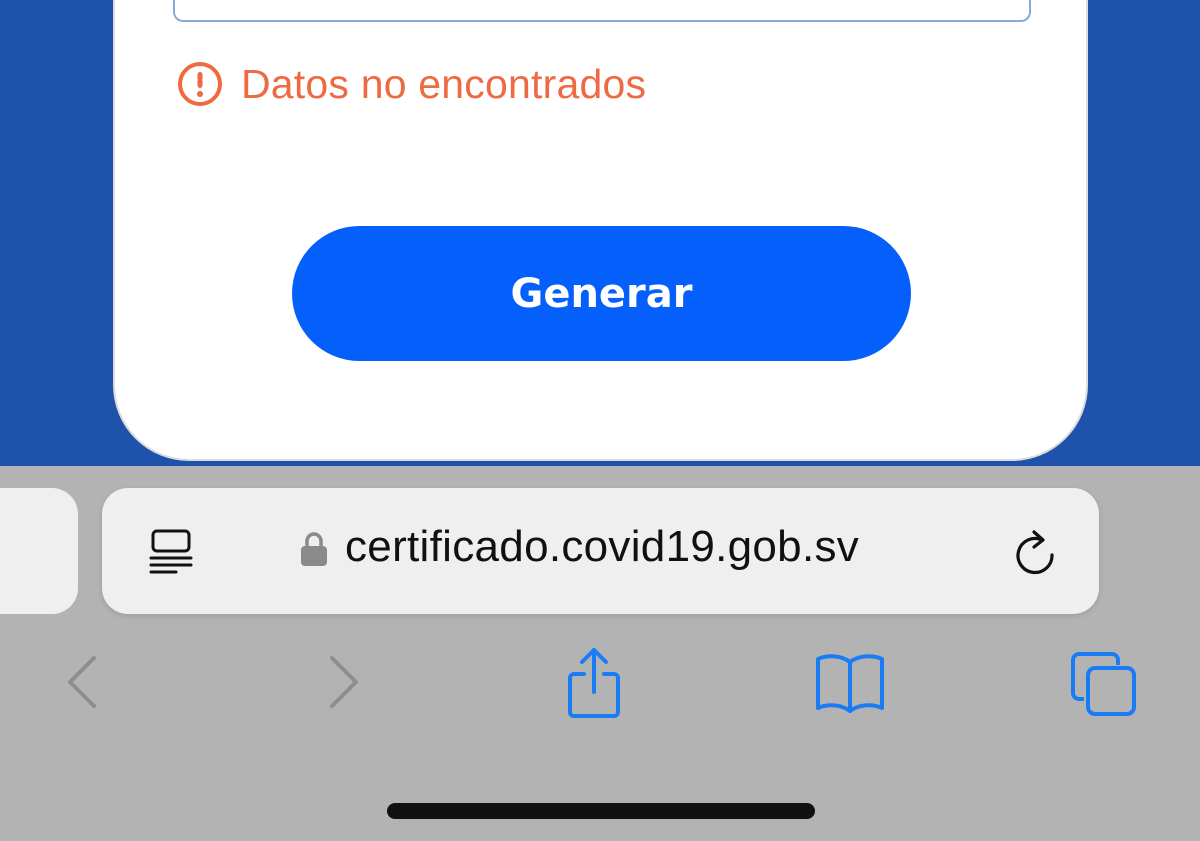 This screenshot has width=1200, height=841. I want to click on generate-button: Generar, so click(601, 293).